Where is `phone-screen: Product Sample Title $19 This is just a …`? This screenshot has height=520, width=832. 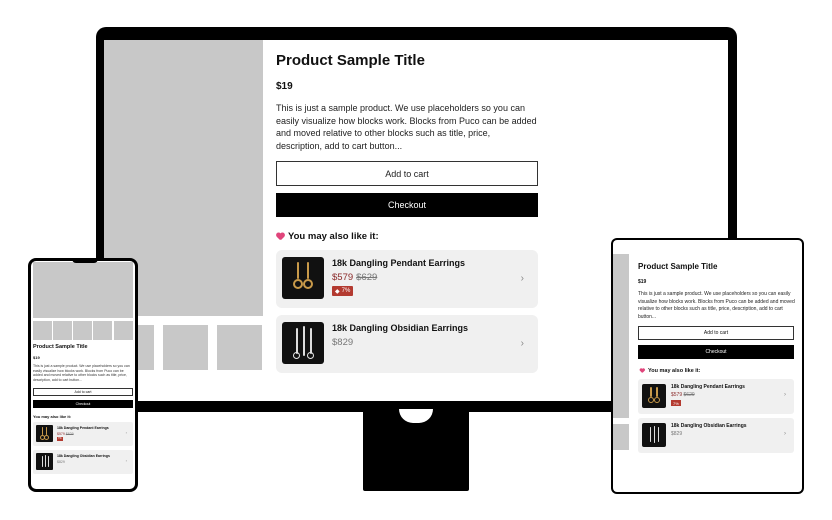
phone-screen: Product Sample Title $19 This is just a … is located at coordinates (83, 375).